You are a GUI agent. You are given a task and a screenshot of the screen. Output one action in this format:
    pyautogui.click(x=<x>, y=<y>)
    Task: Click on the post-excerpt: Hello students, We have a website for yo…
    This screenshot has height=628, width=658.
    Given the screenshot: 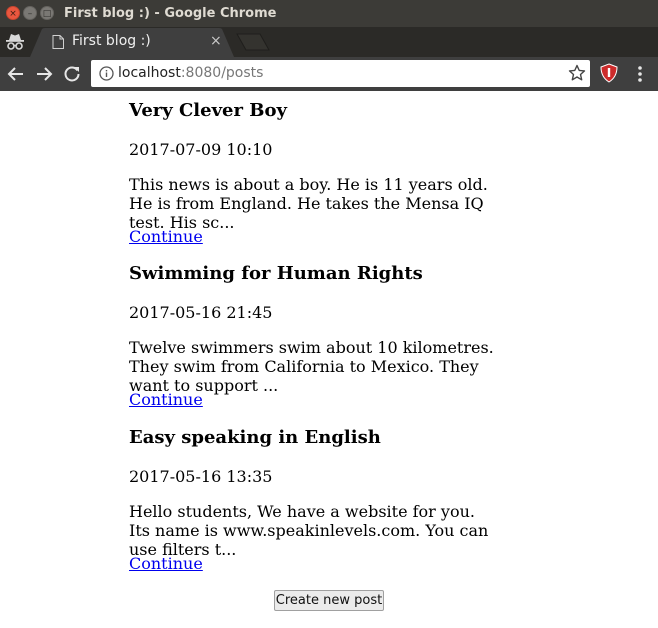 What is the action you would take?
    pyautogui.click(x=309, y=530)
    